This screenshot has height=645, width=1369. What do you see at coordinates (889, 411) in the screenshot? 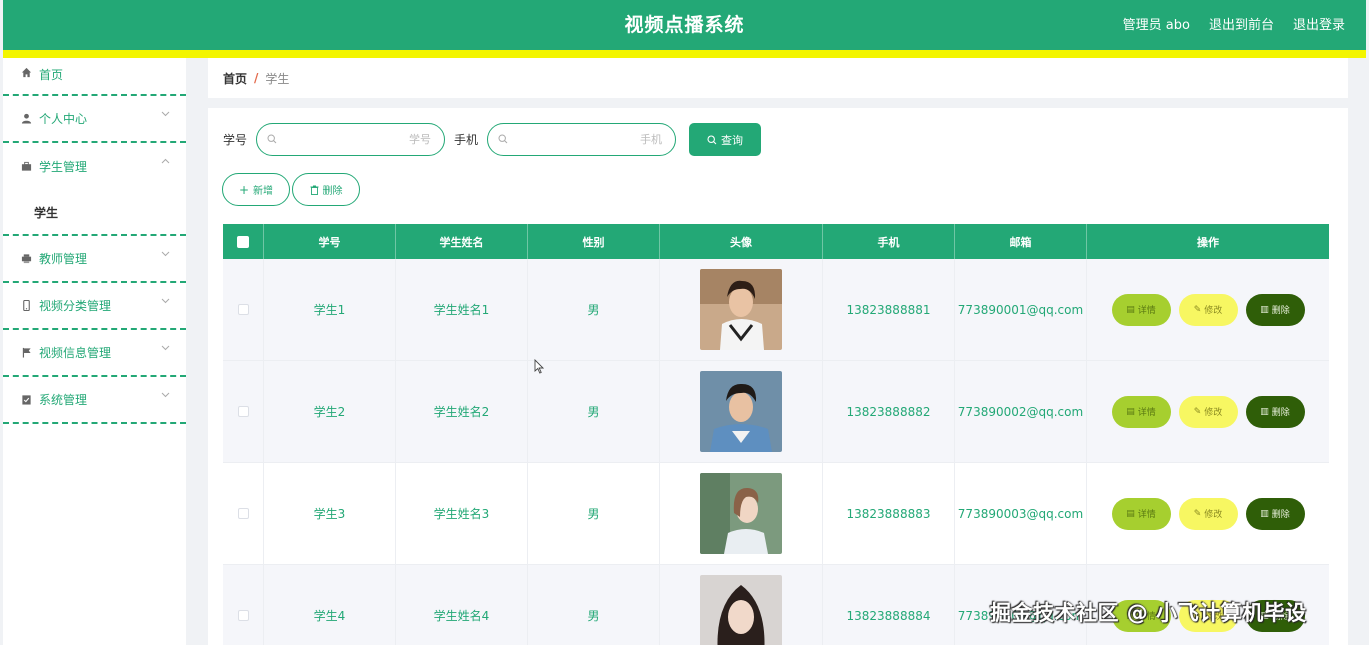
I see `phone-cell: 13823888882` at bounding box center [889, 411].